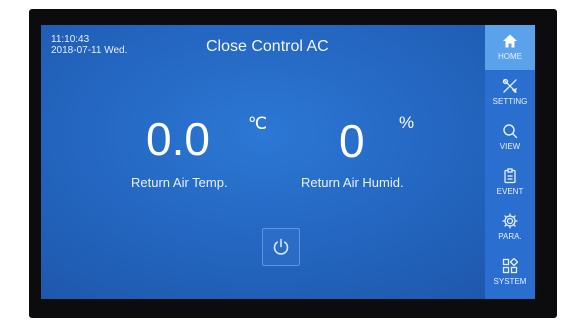  I want to click on clipboard-icon, so click(510, 176).